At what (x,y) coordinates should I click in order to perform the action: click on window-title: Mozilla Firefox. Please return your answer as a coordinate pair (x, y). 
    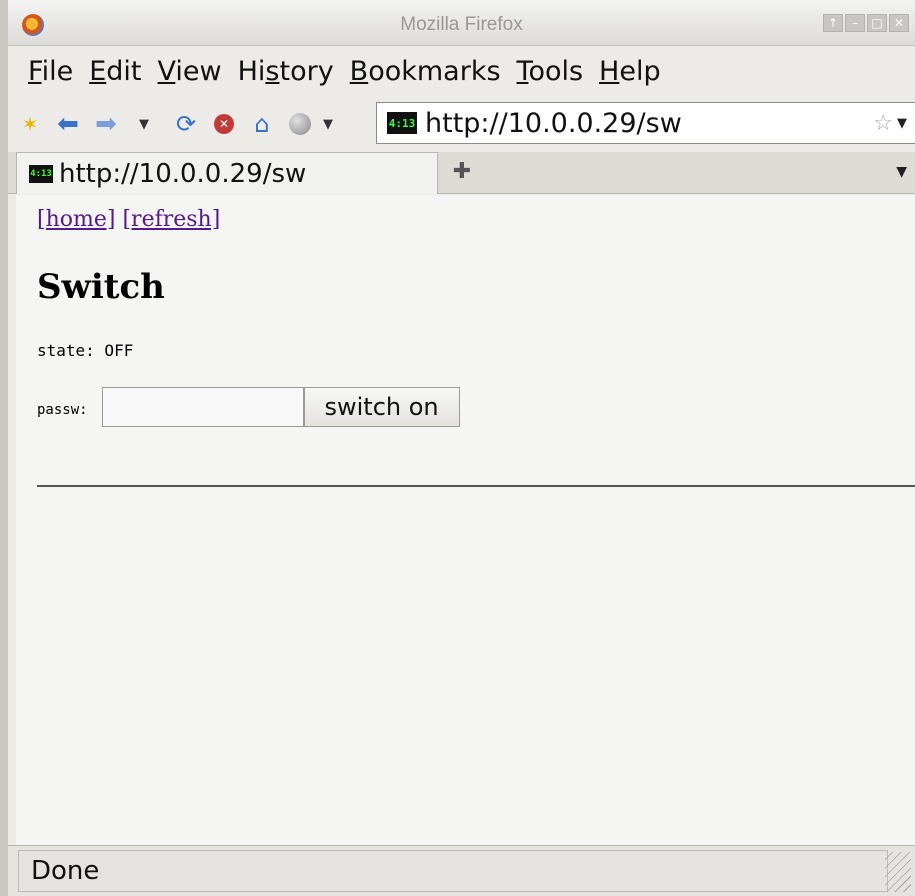
    Looking at the image, I should click on (461, 24).